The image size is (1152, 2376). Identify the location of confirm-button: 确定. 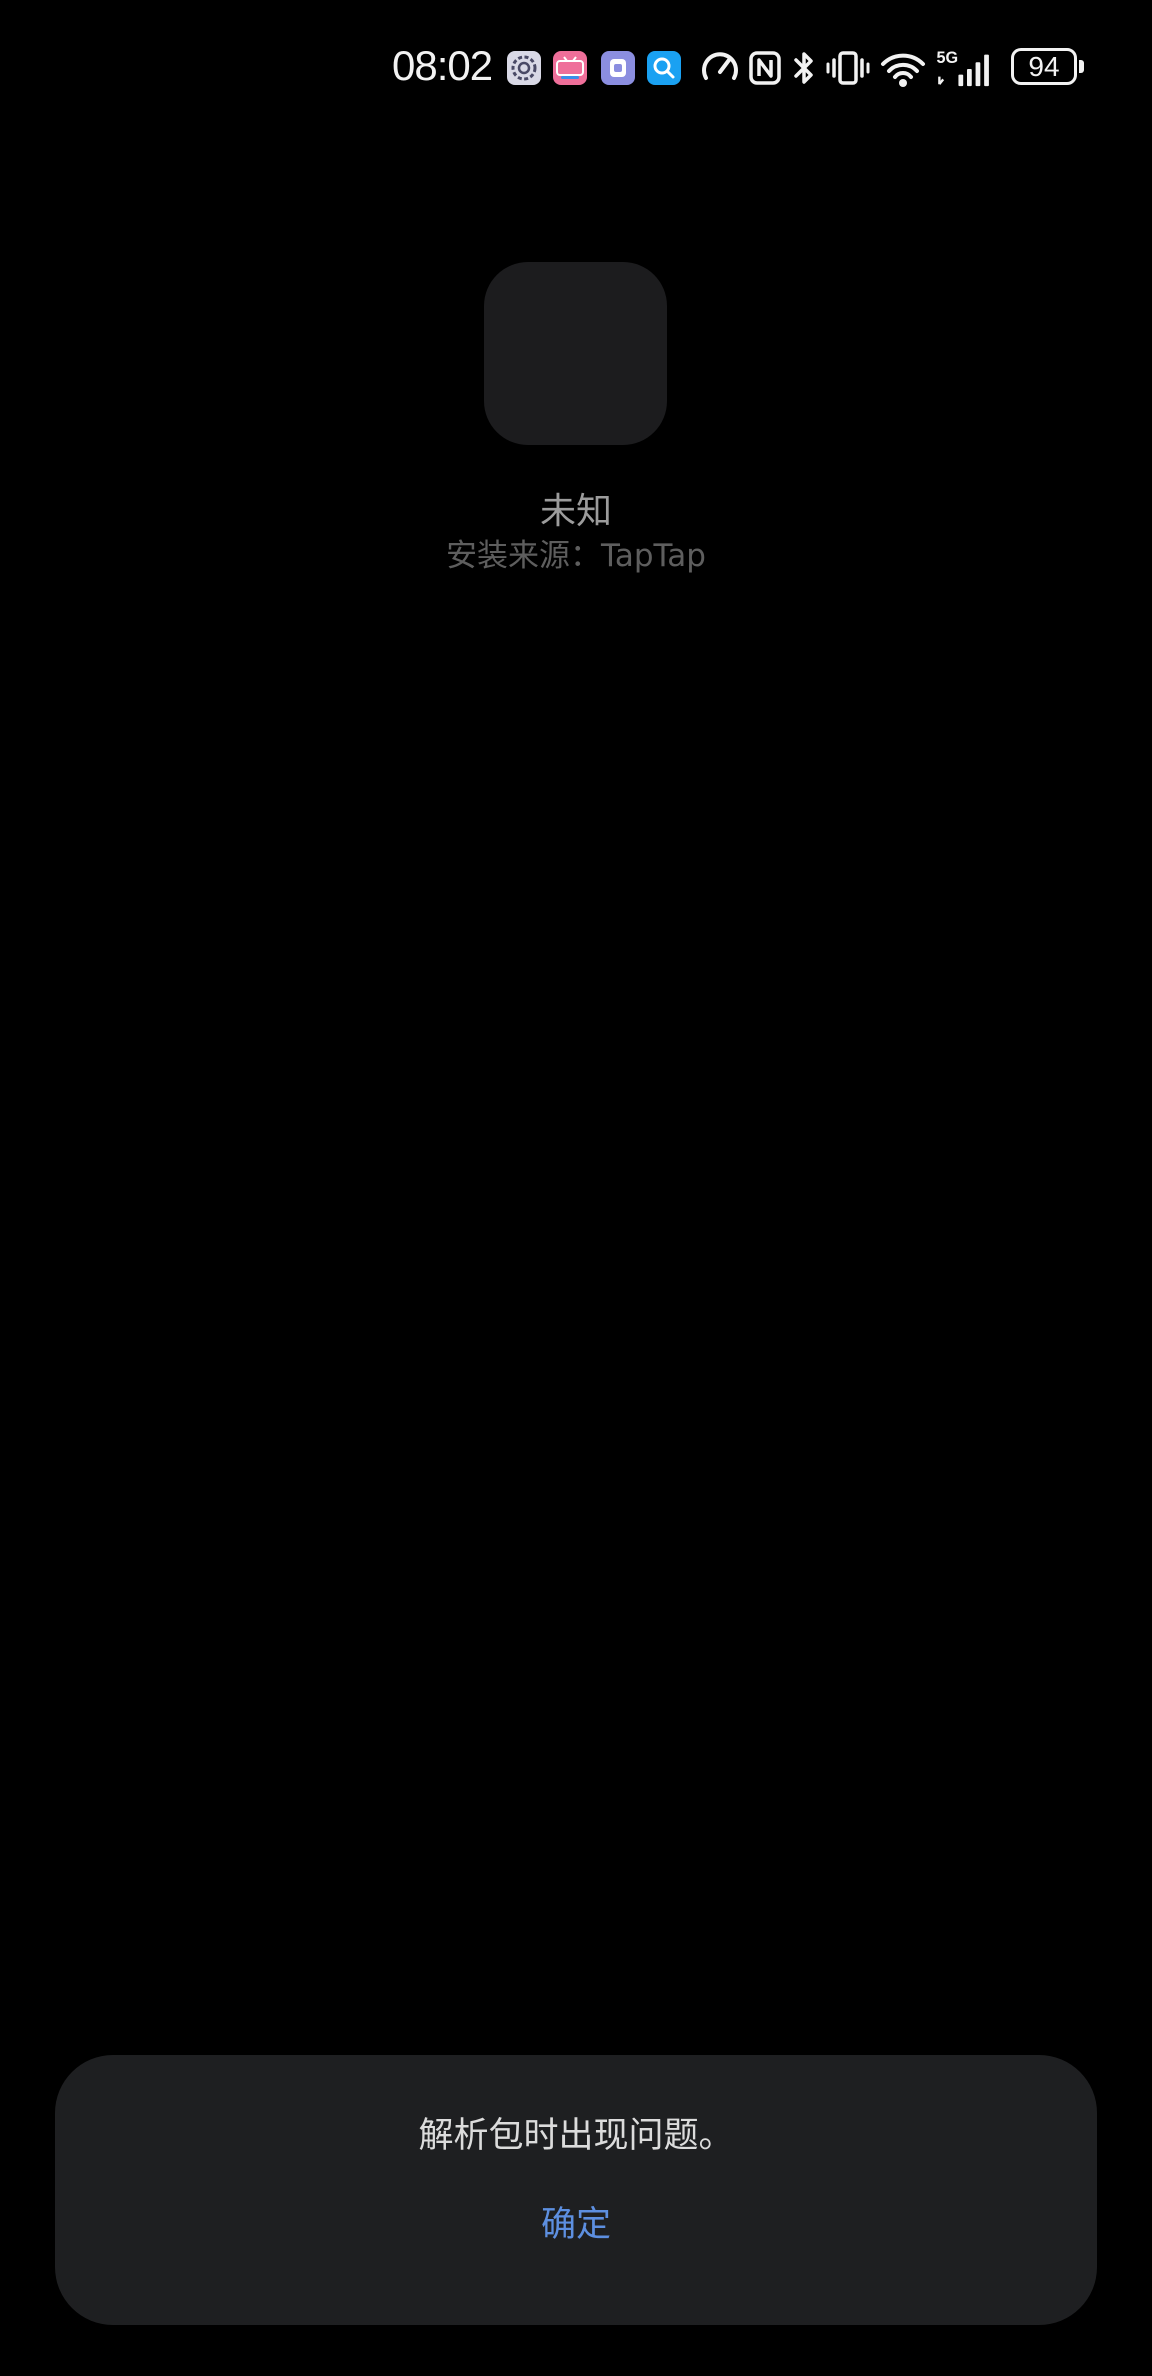
(576, 2225).